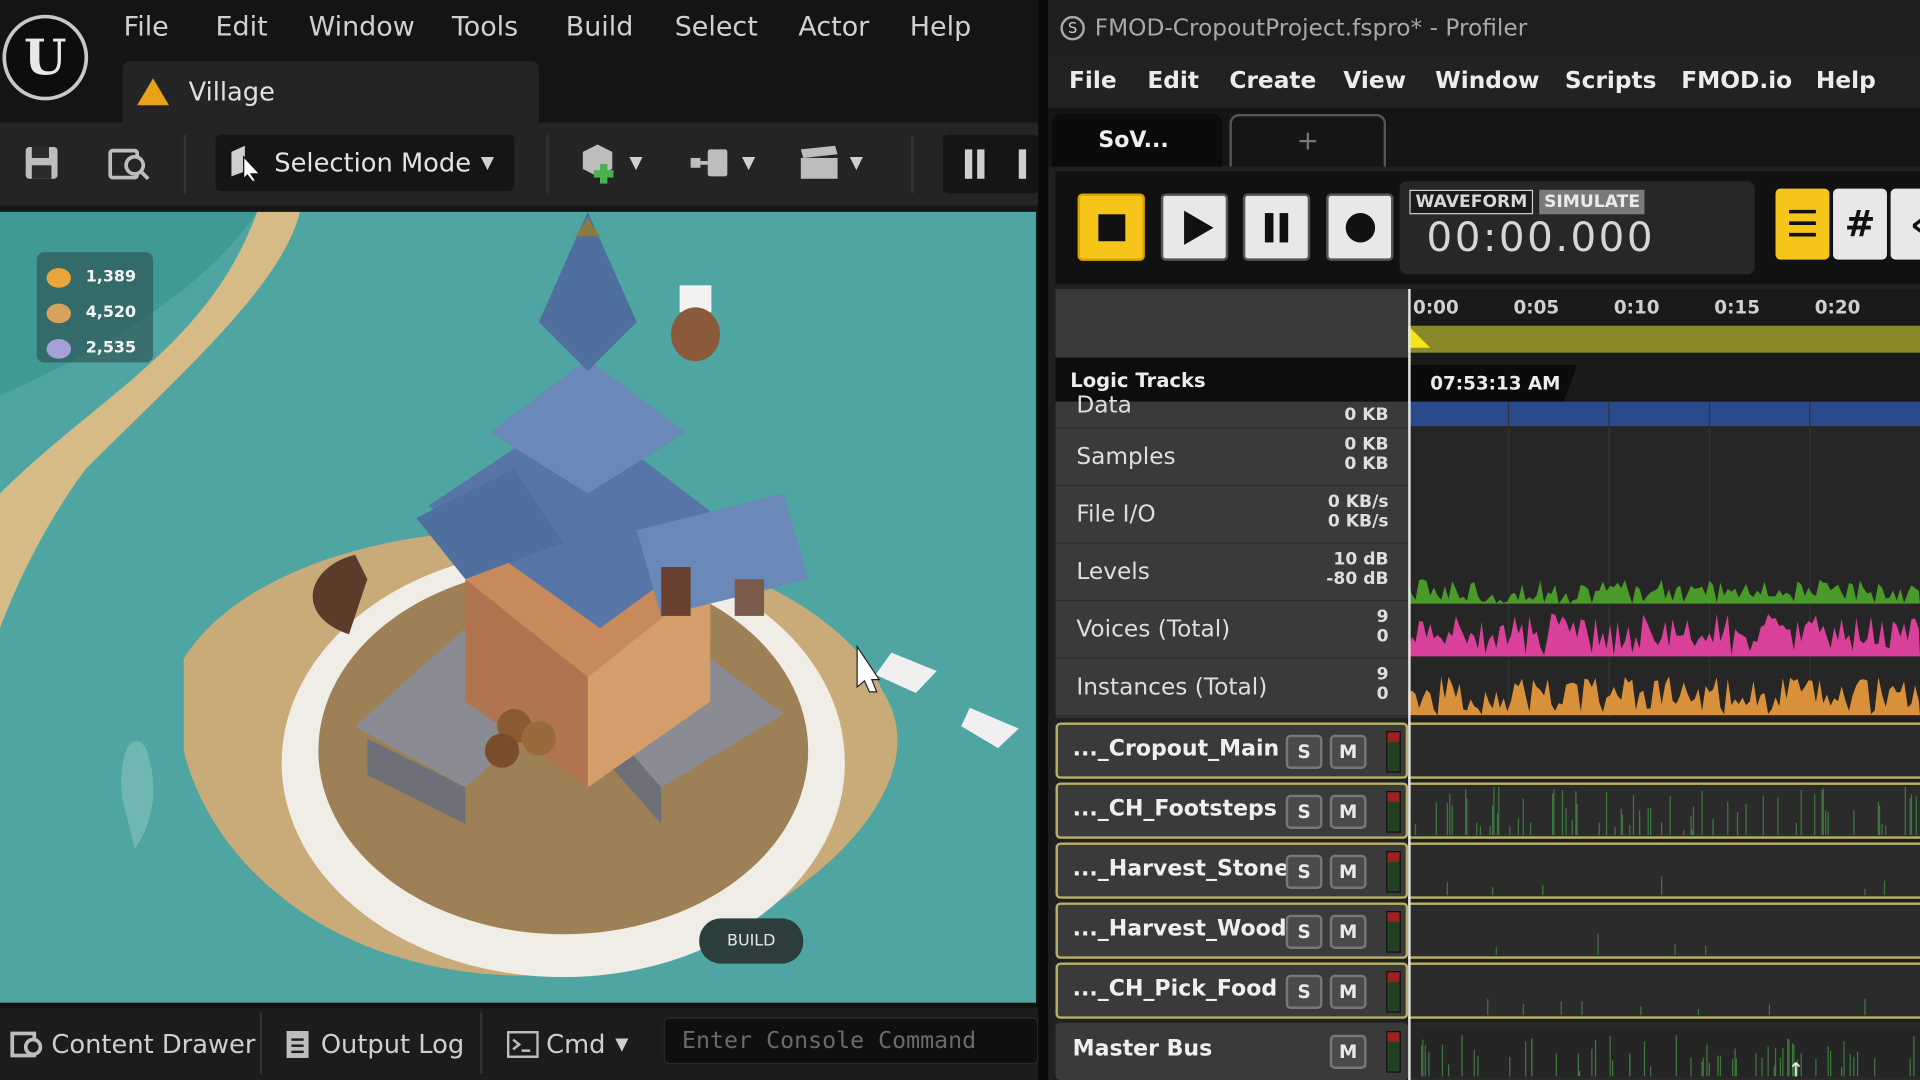 The height and width of the screenshot is (1080, 1920). I want to click on fm-menu-scripts: Scripts, so click(1611, 80).